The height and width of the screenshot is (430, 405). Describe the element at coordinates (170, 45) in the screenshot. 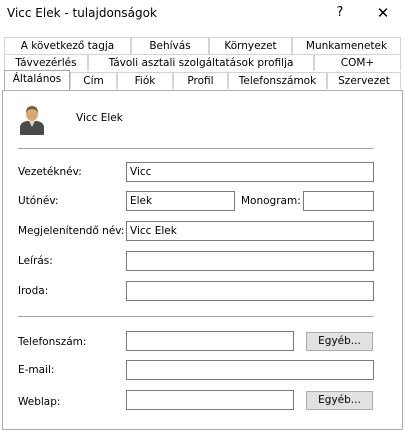

I see `tab-dial-in: Behívás` at that location.